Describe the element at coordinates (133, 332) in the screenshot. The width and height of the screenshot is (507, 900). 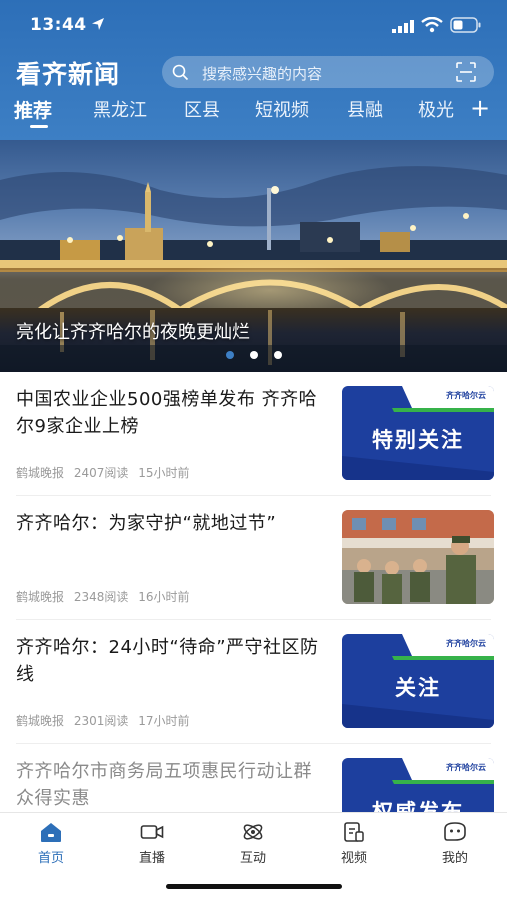
I see `banner-caption: 亮化让齐齐哈尔的夜晚更灿烂` at that location.